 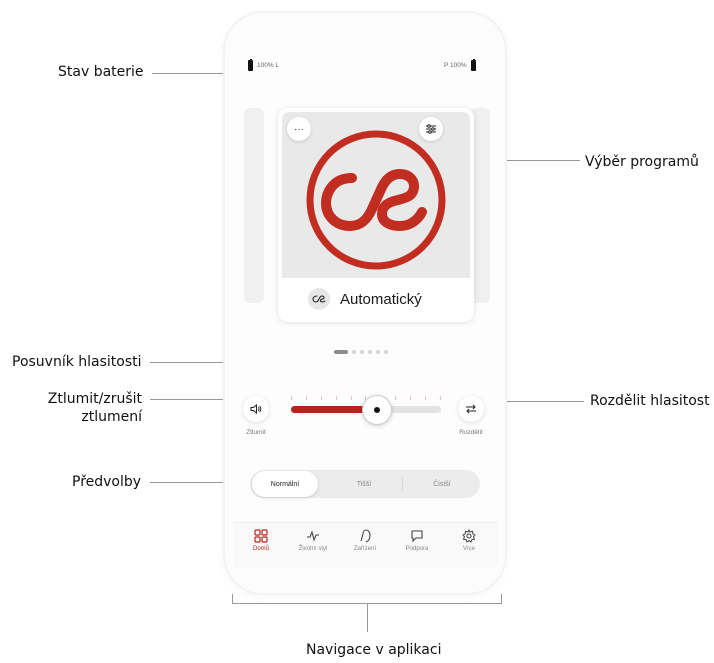 I want to click on nav-item-home: Domů, so click(x=261, y=540).